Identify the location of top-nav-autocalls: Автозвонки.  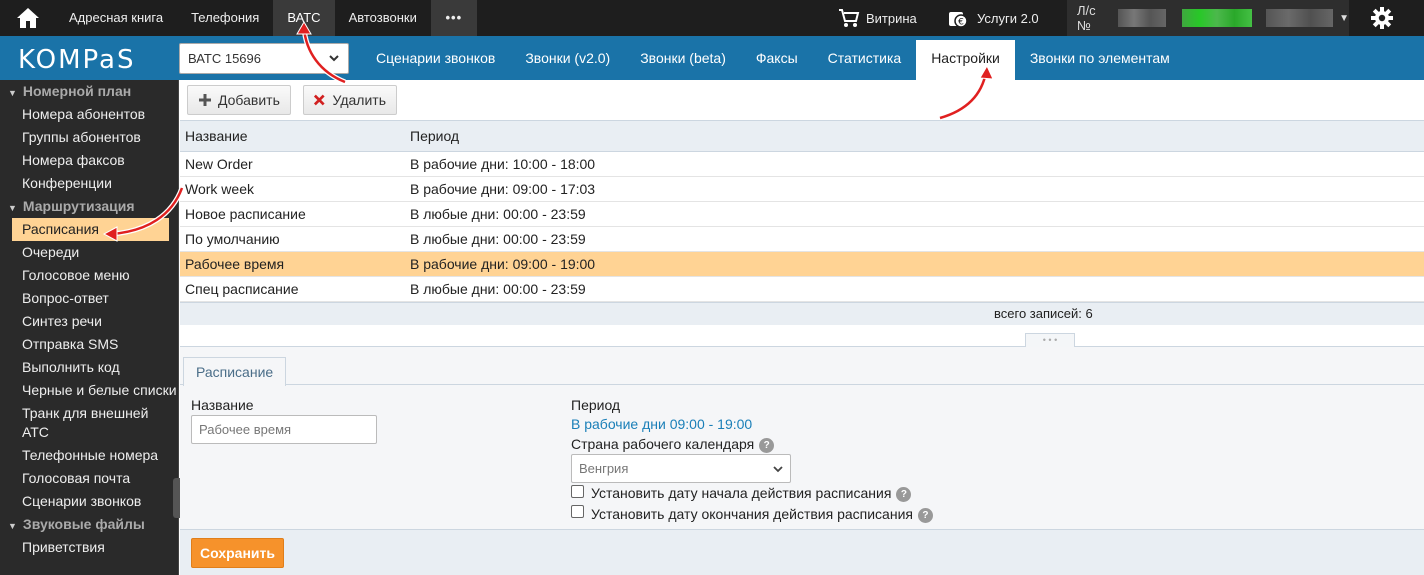
(383, 18).